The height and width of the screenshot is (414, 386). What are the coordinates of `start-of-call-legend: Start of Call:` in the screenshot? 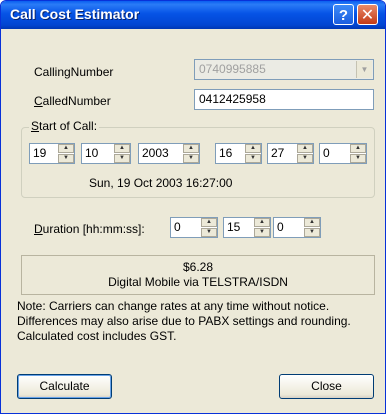 It's located at (64, 126).